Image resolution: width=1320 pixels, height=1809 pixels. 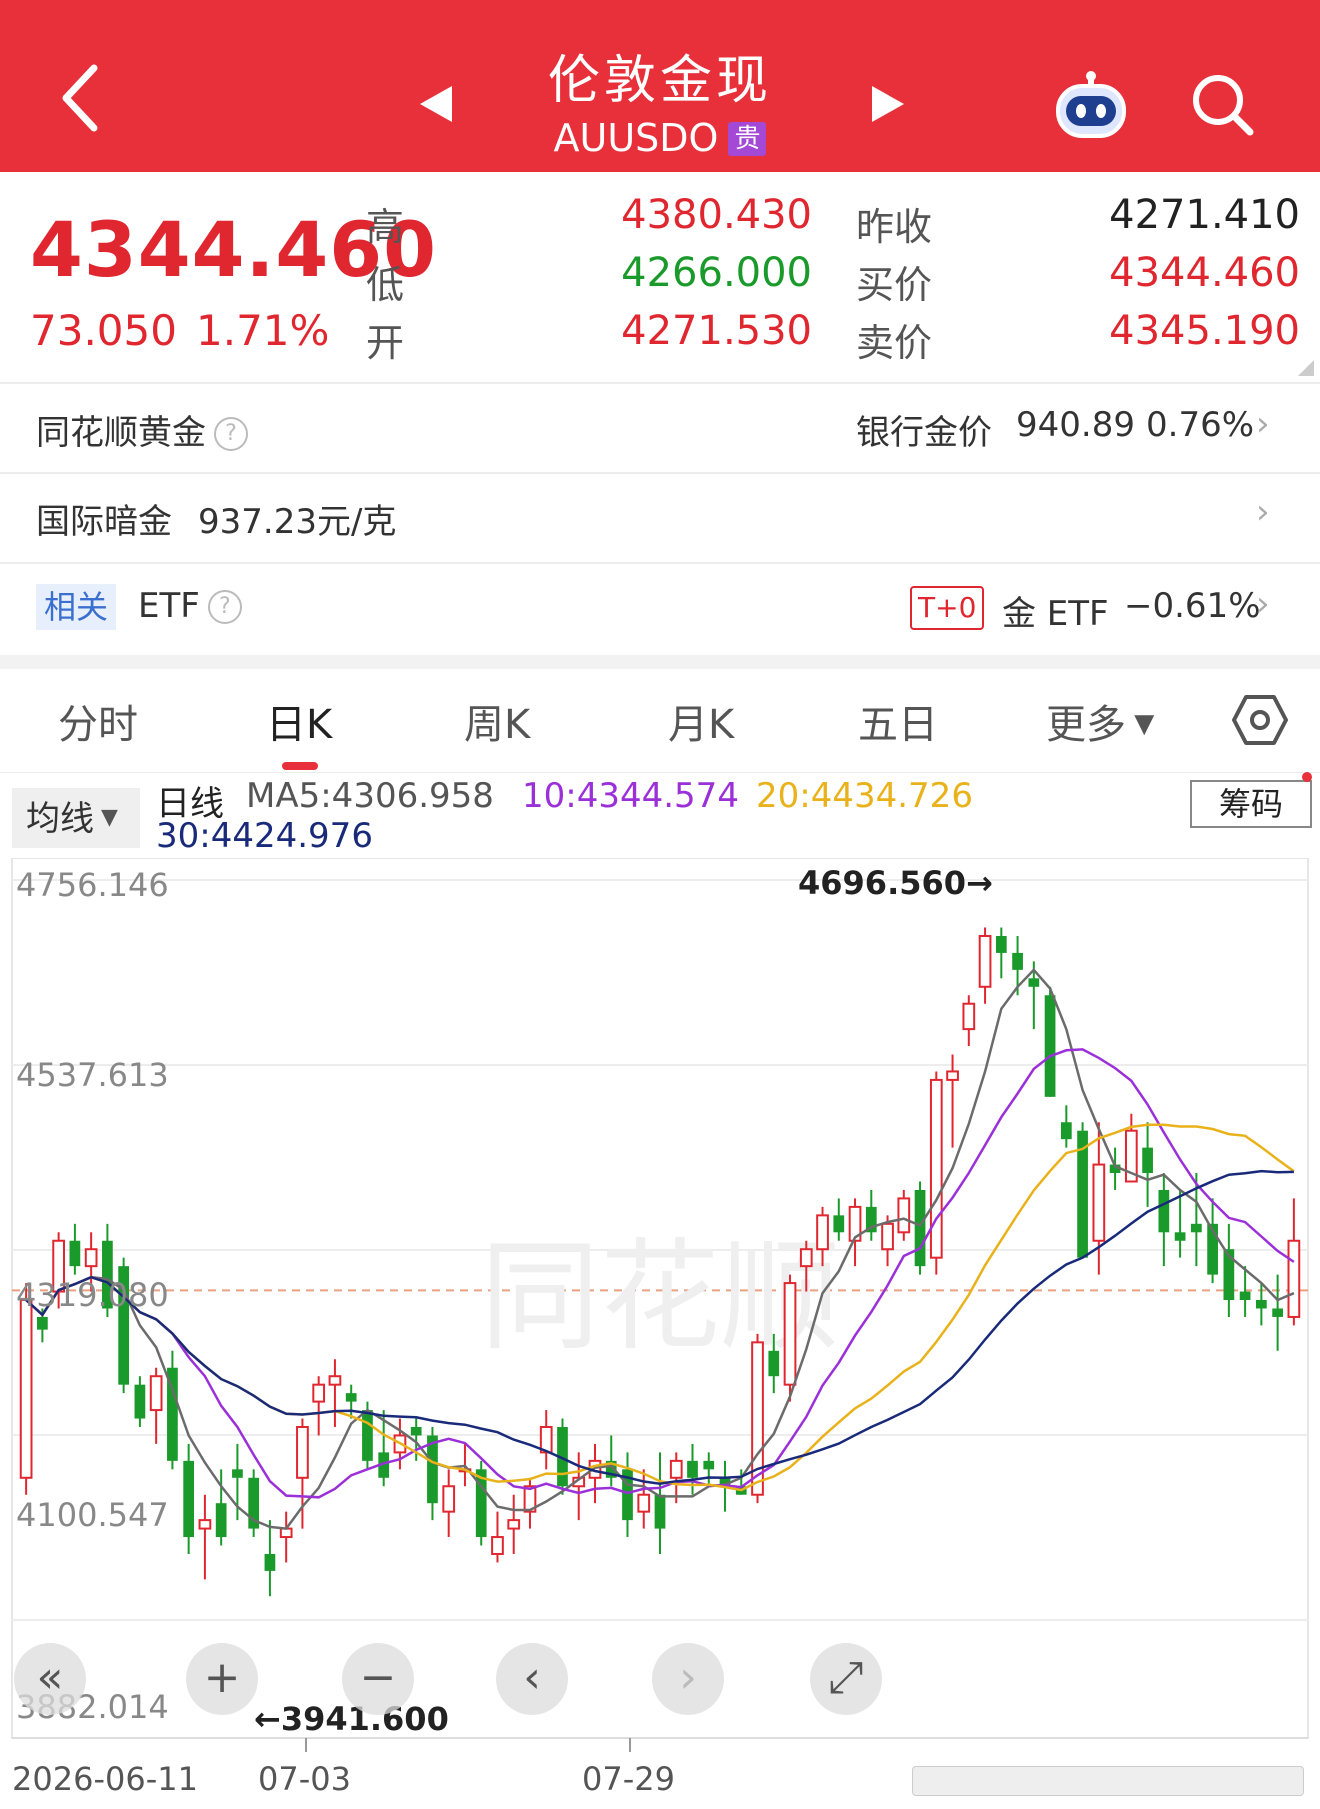 What do you see at coordinates (385, 285) in the screenshot?
I see `low-label: 低` at bounding box center [385, 285].